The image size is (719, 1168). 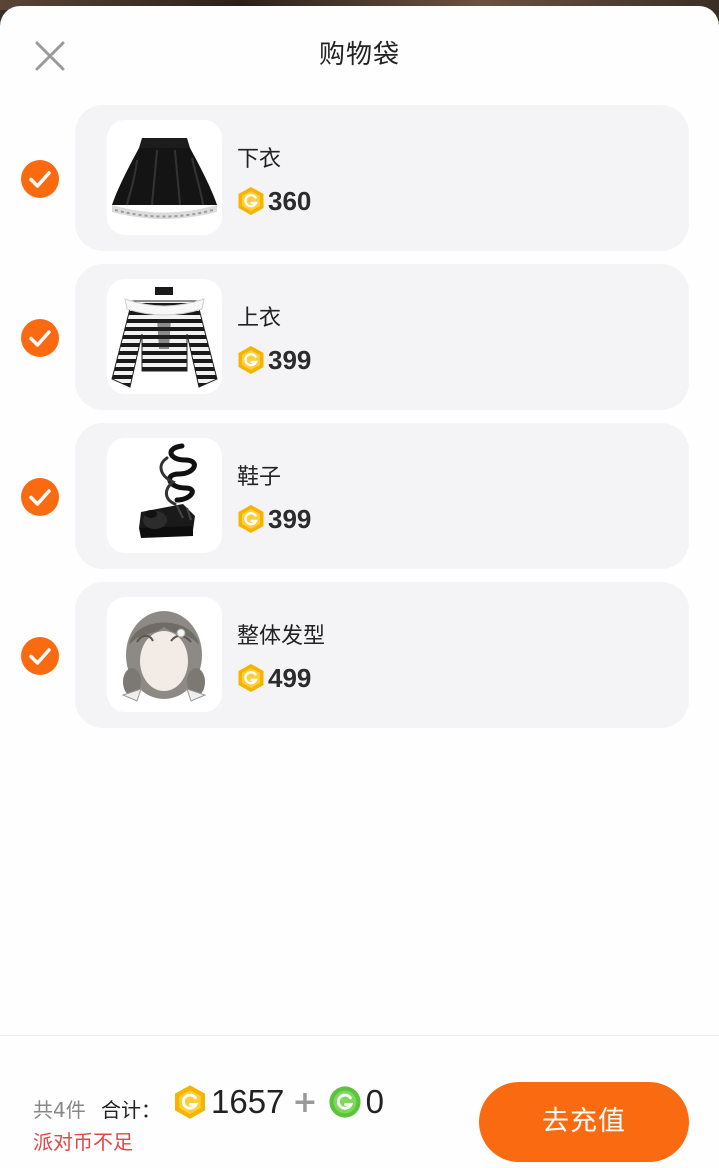 I want to click on total-label: 合计：, so click(x=131, y=1110).